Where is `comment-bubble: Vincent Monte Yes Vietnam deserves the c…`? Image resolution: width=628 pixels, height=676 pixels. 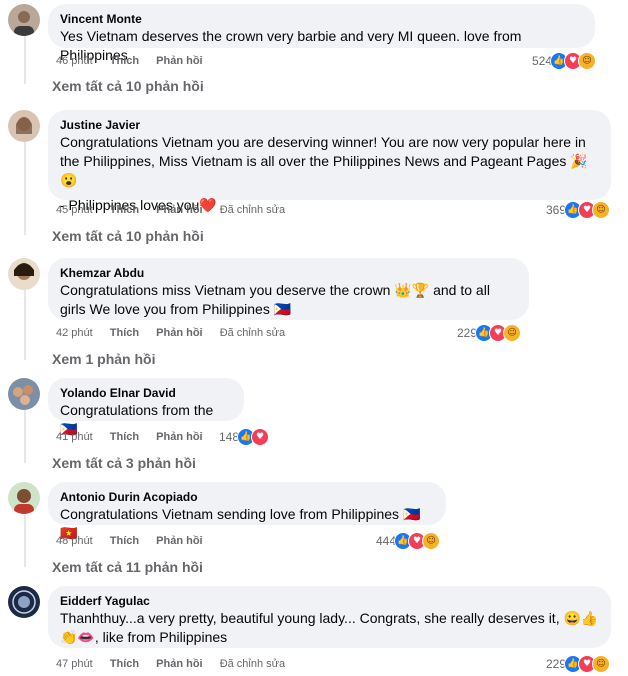 comment-bubble: Vincent Monte Yes Vietnam deserves the c… is located at coordinates (321, 33).